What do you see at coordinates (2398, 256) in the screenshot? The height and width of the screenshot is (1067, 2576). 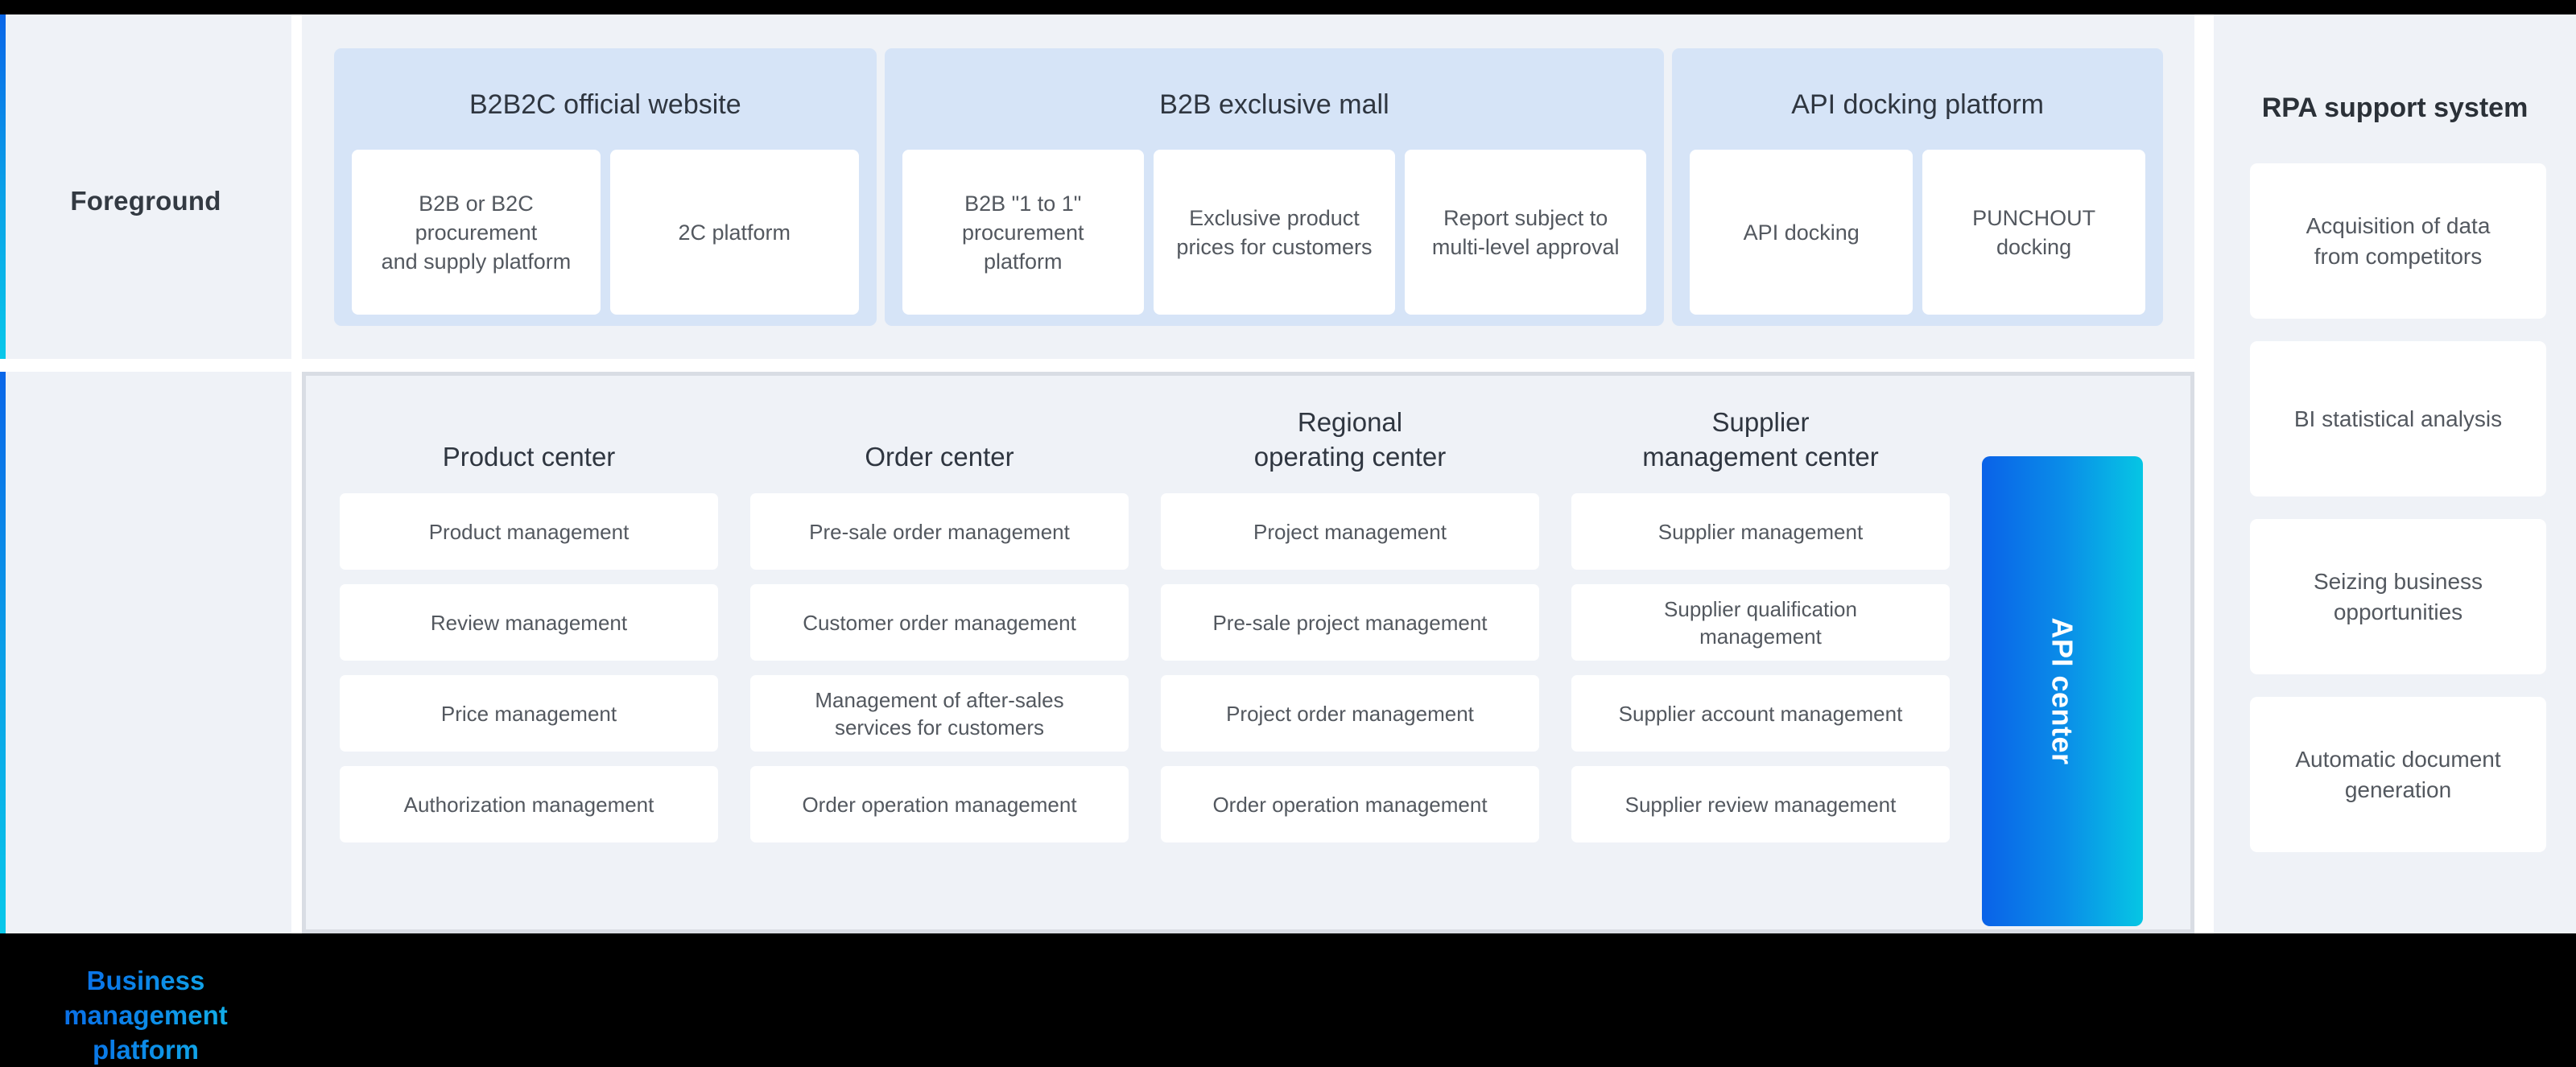 I see `rpa-card-line: from competitors` at bounding box center [2398, 256].